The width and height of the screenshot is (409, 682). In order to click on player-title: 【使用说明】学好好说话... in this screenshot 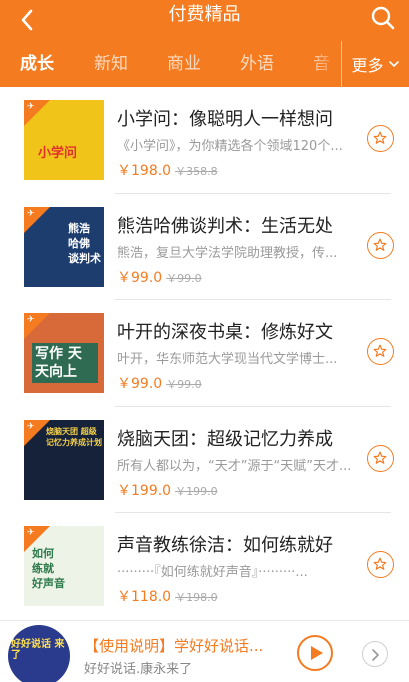, I will do `click(174, 646)`.